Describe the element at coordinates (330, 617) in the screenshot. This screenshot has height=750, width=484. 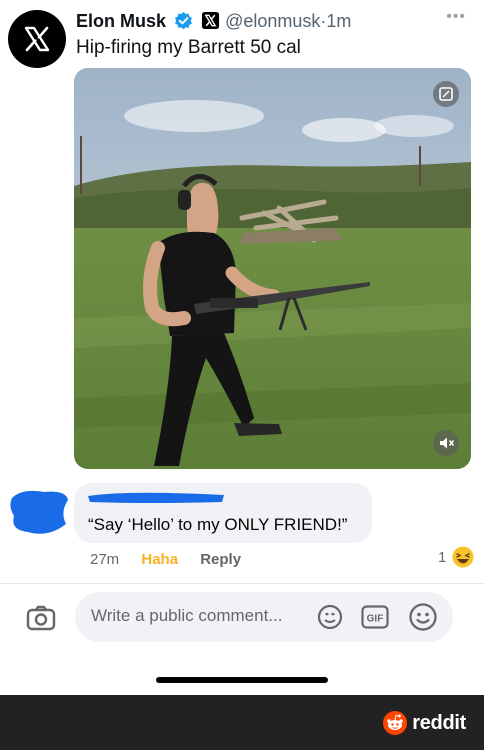
I see `avatar-sticker-icon` at that location.